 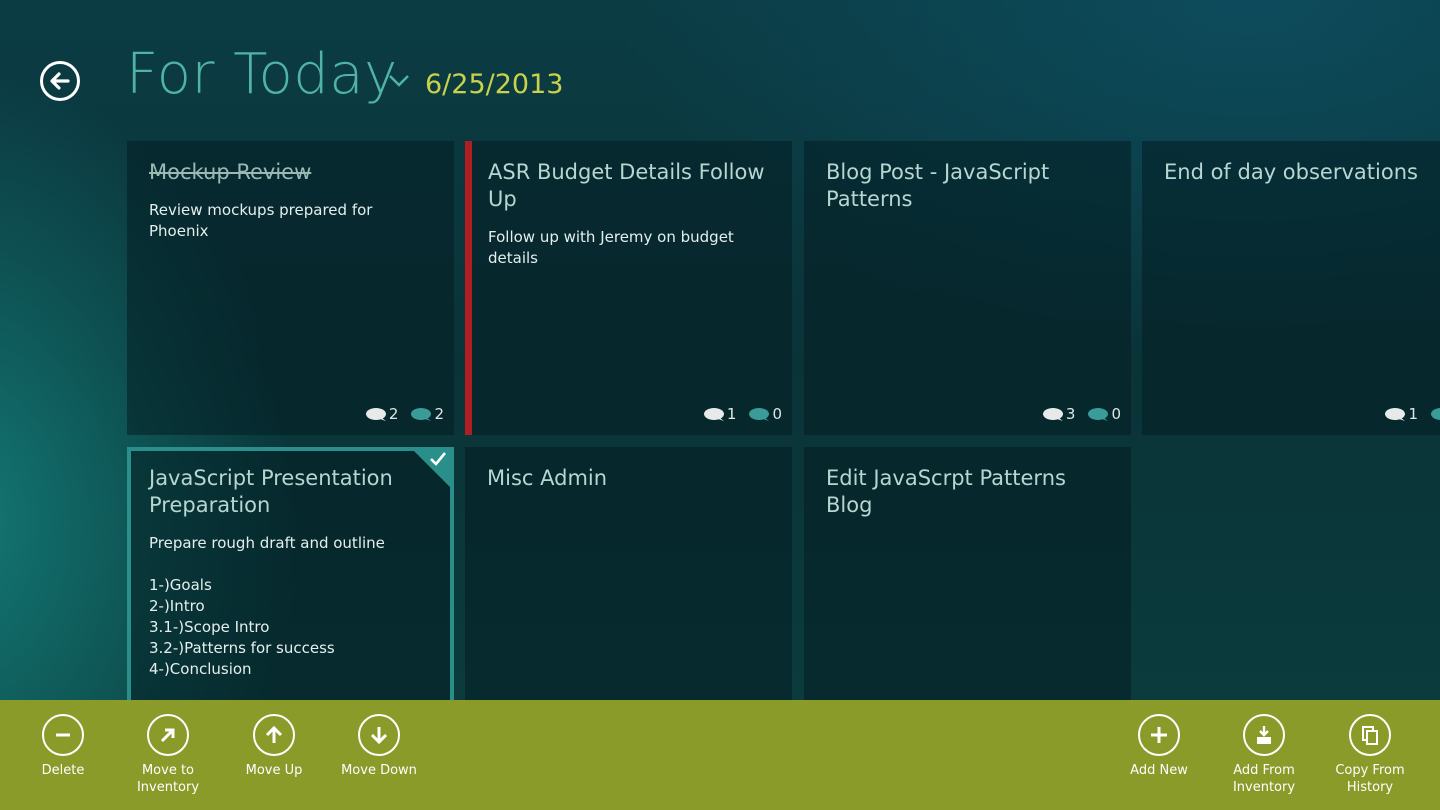 I want to click on tile-counts: 2 2, so click(x=404, y=414).